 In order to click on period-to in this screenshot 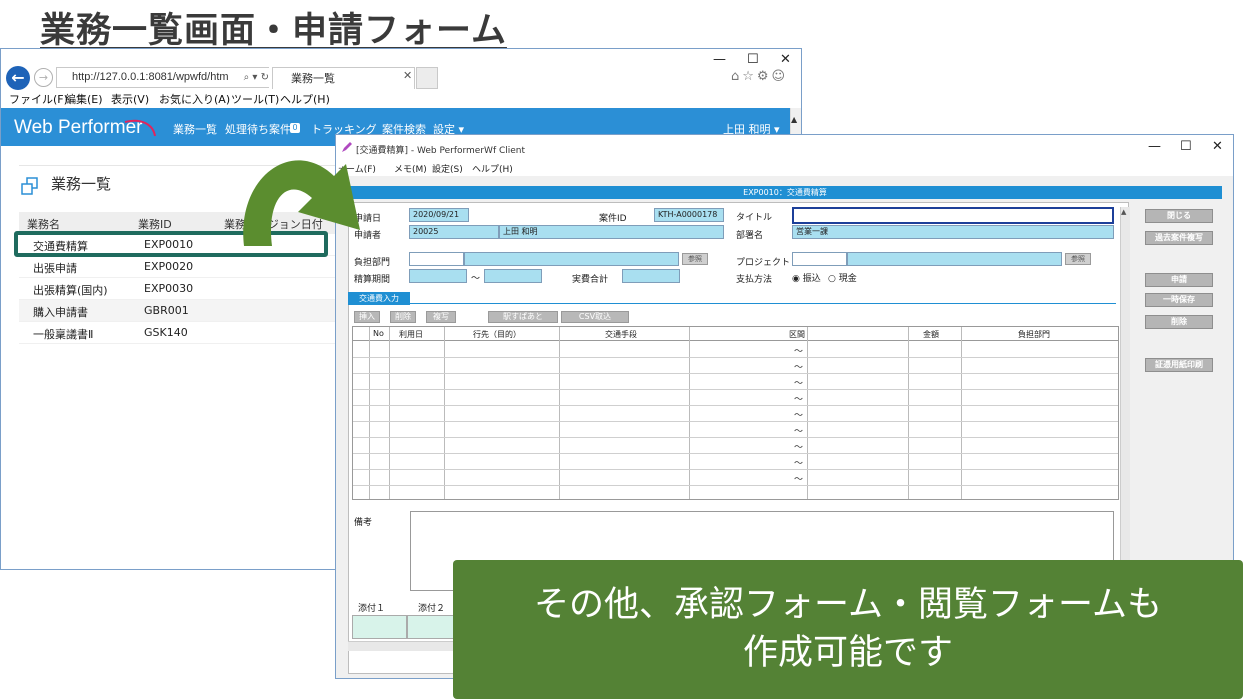, I will do `click(513, 276)`.